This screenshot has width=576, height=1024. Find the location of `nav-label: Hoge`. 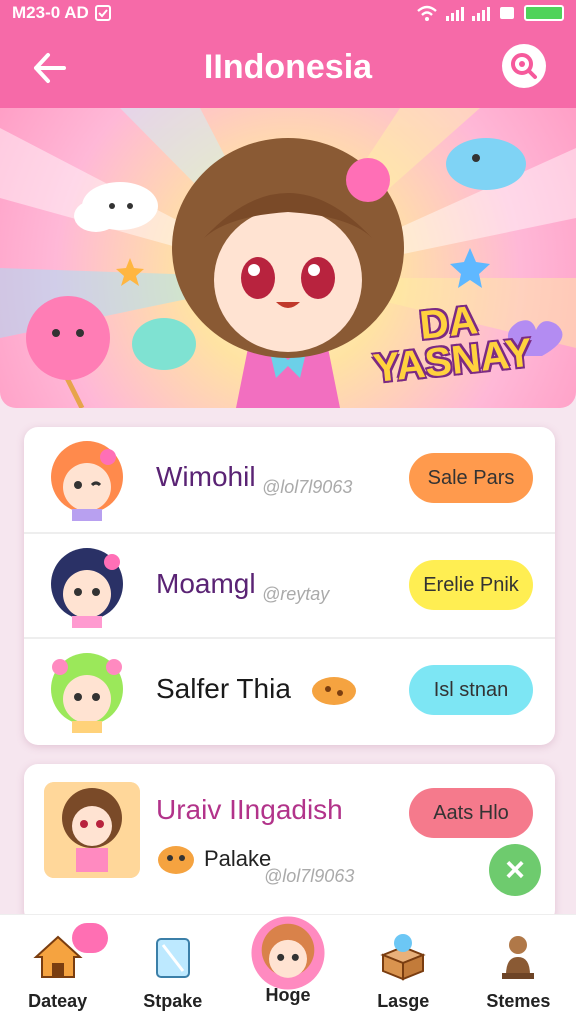

nav-label: Hoge is located at coordinates (288, 995).